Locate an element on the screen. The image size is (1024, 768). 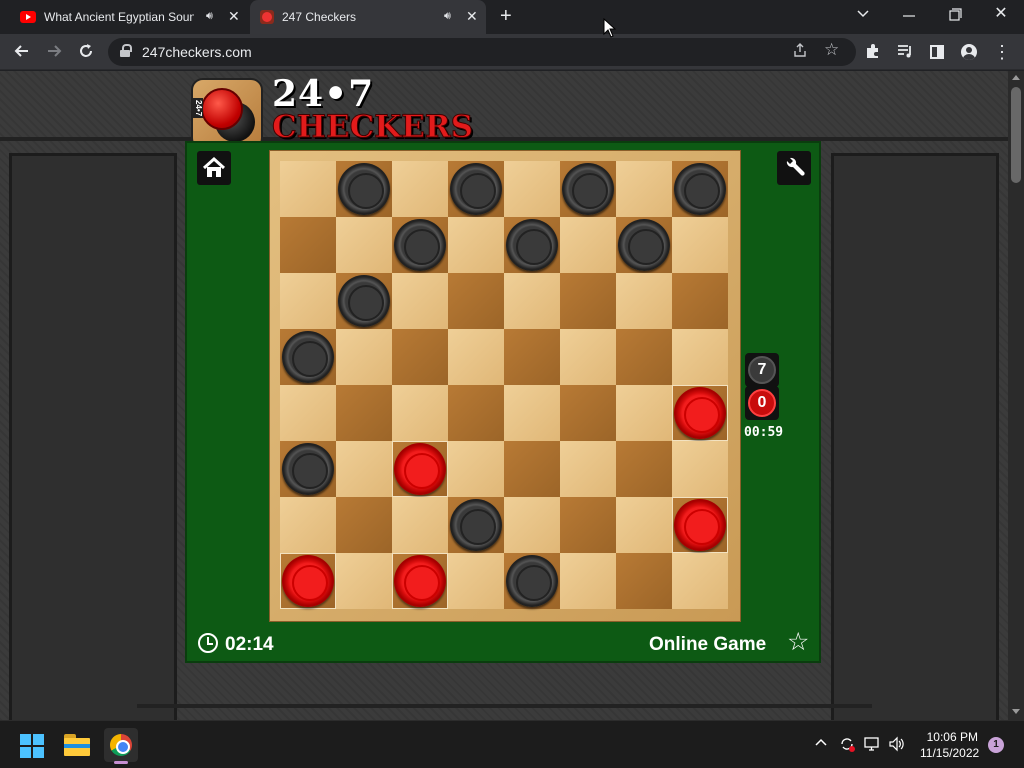
speaker-icon: 🔊︎ is located at coordinates (447, 16).